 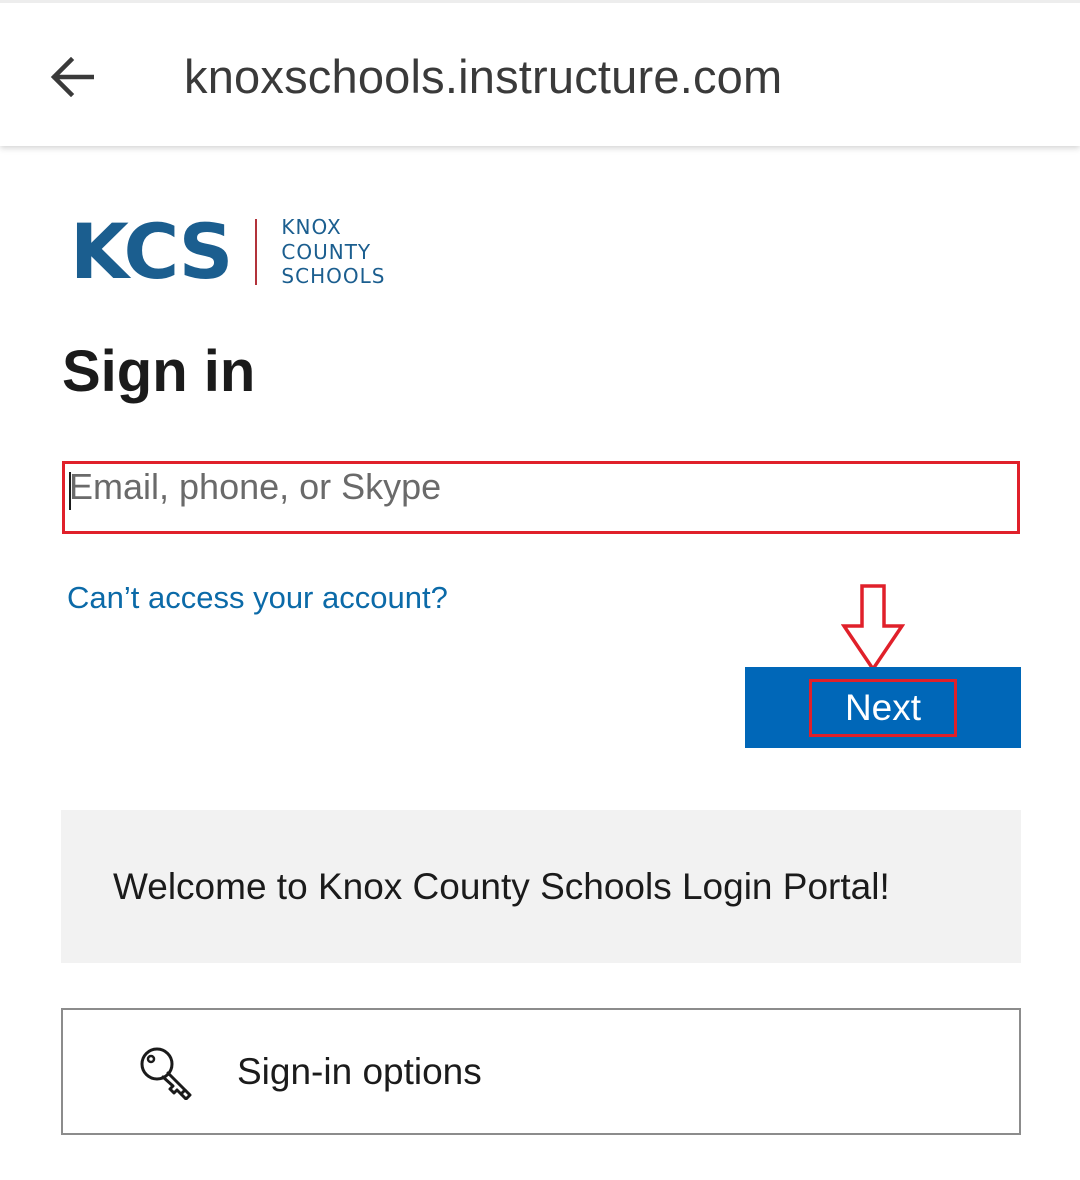 What do you see at coordinates (311, 227) in the screenshot?
I see `logo-line-knox: KNOX` at bounding box center [311, 227].